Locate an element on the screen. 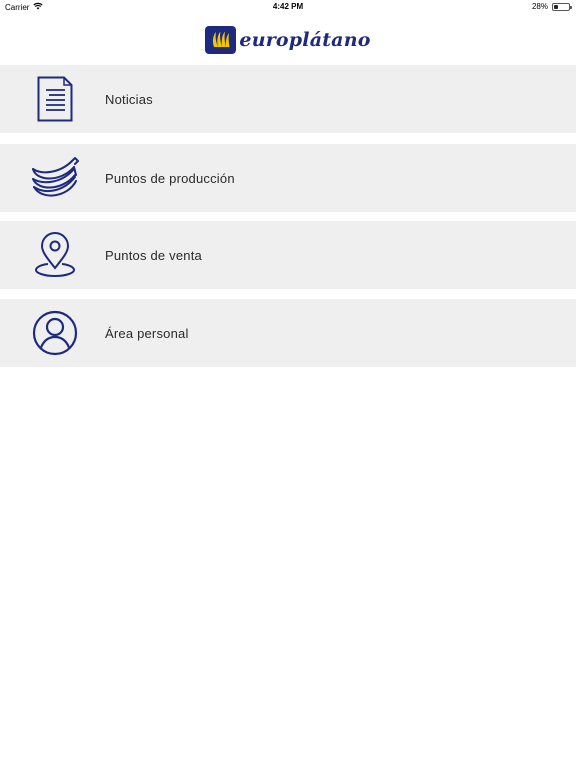 The width and height of the screenshot is (576, 768). europlatano-logo: europlátano is located at coordinates (288, 39).